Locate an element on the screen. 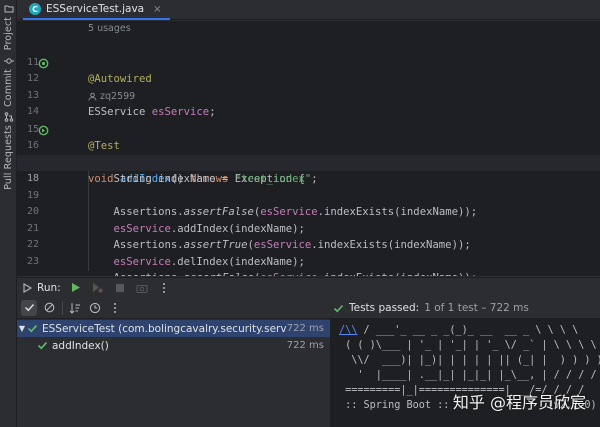  editor-tab-esservicetest: C ESServiceTest.java × is located at coordinates (96, 10).